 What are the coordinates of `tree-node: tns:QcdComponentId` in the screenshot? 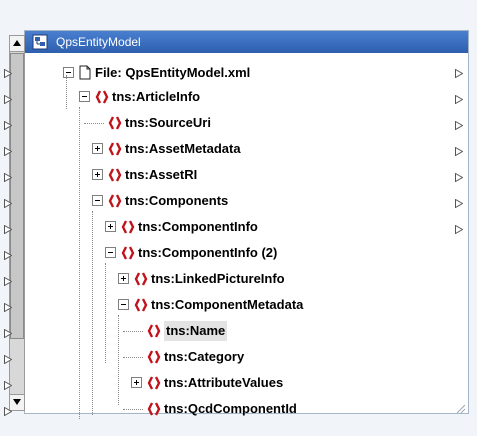 It's located at (226, 409).